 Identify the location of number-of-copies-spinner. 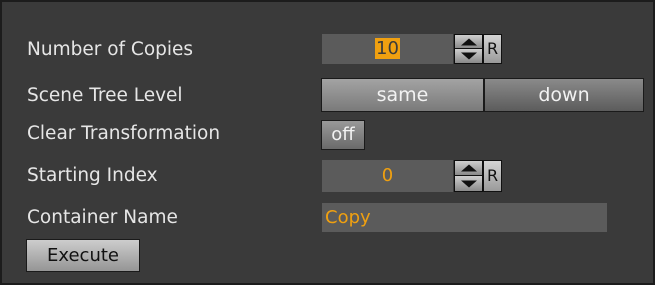
(468, 49).